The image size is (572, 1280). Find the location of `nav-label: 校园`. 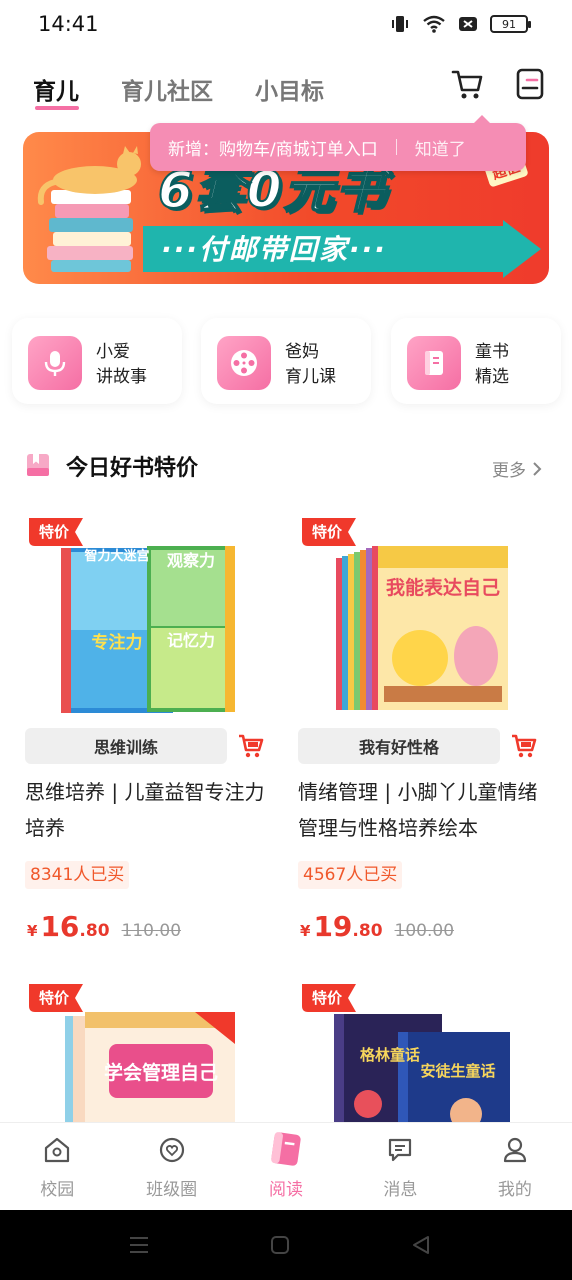

nav-label: 校园 is located at coordinates (57, 1190).